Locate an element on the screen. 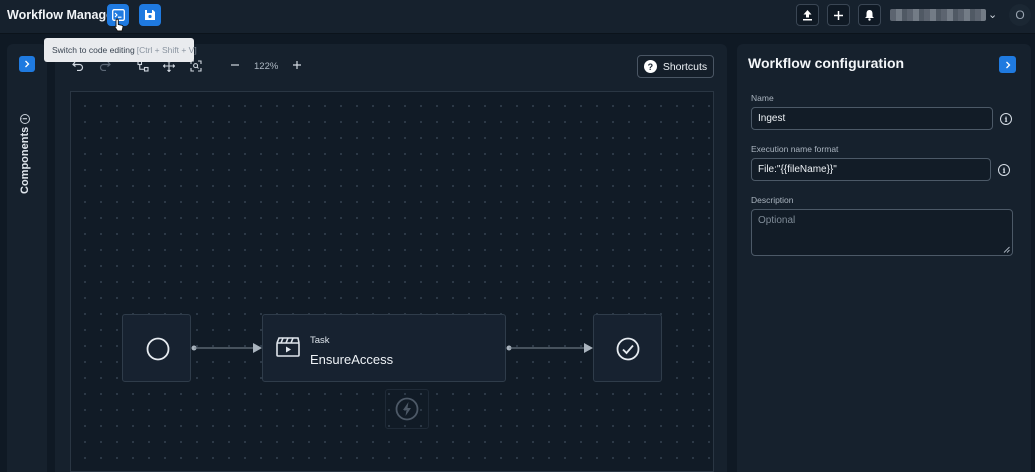 The width and height of the screenshot is (1035, 472). start-node is located at coordinates (156, 348).